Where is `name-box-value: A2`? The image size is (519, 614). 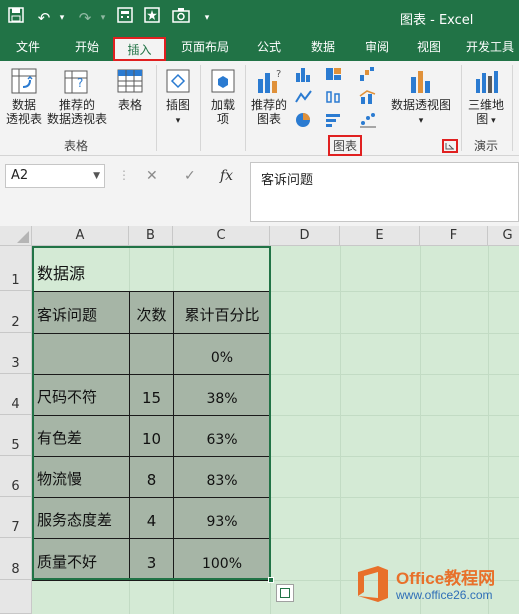
name-box-value: A2 is located at coordinates (20, 175).